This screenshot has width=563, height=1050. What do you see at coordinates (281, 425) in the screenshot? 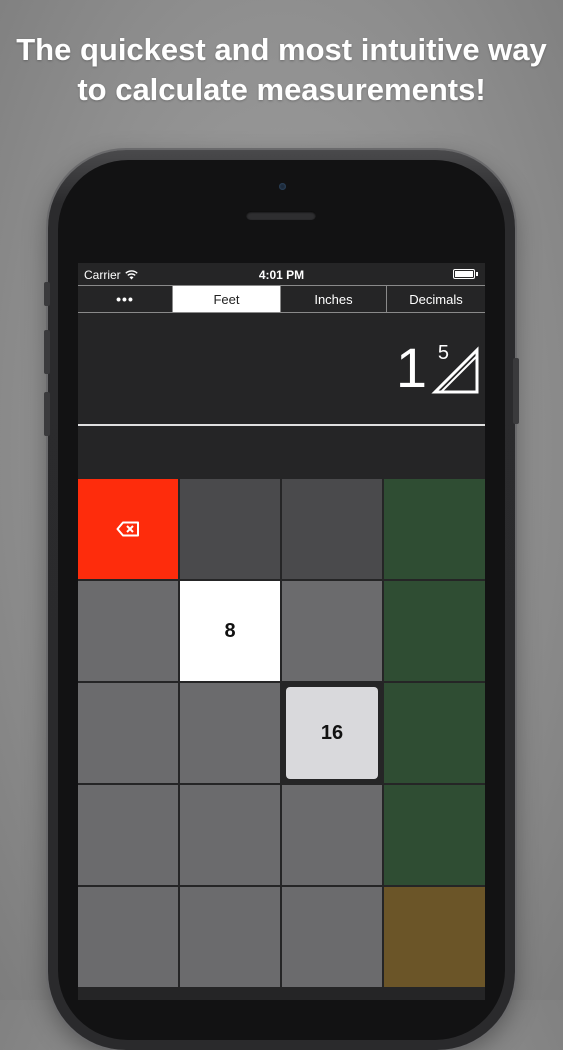
I see `display-divider` at bounding box center [281, 425].